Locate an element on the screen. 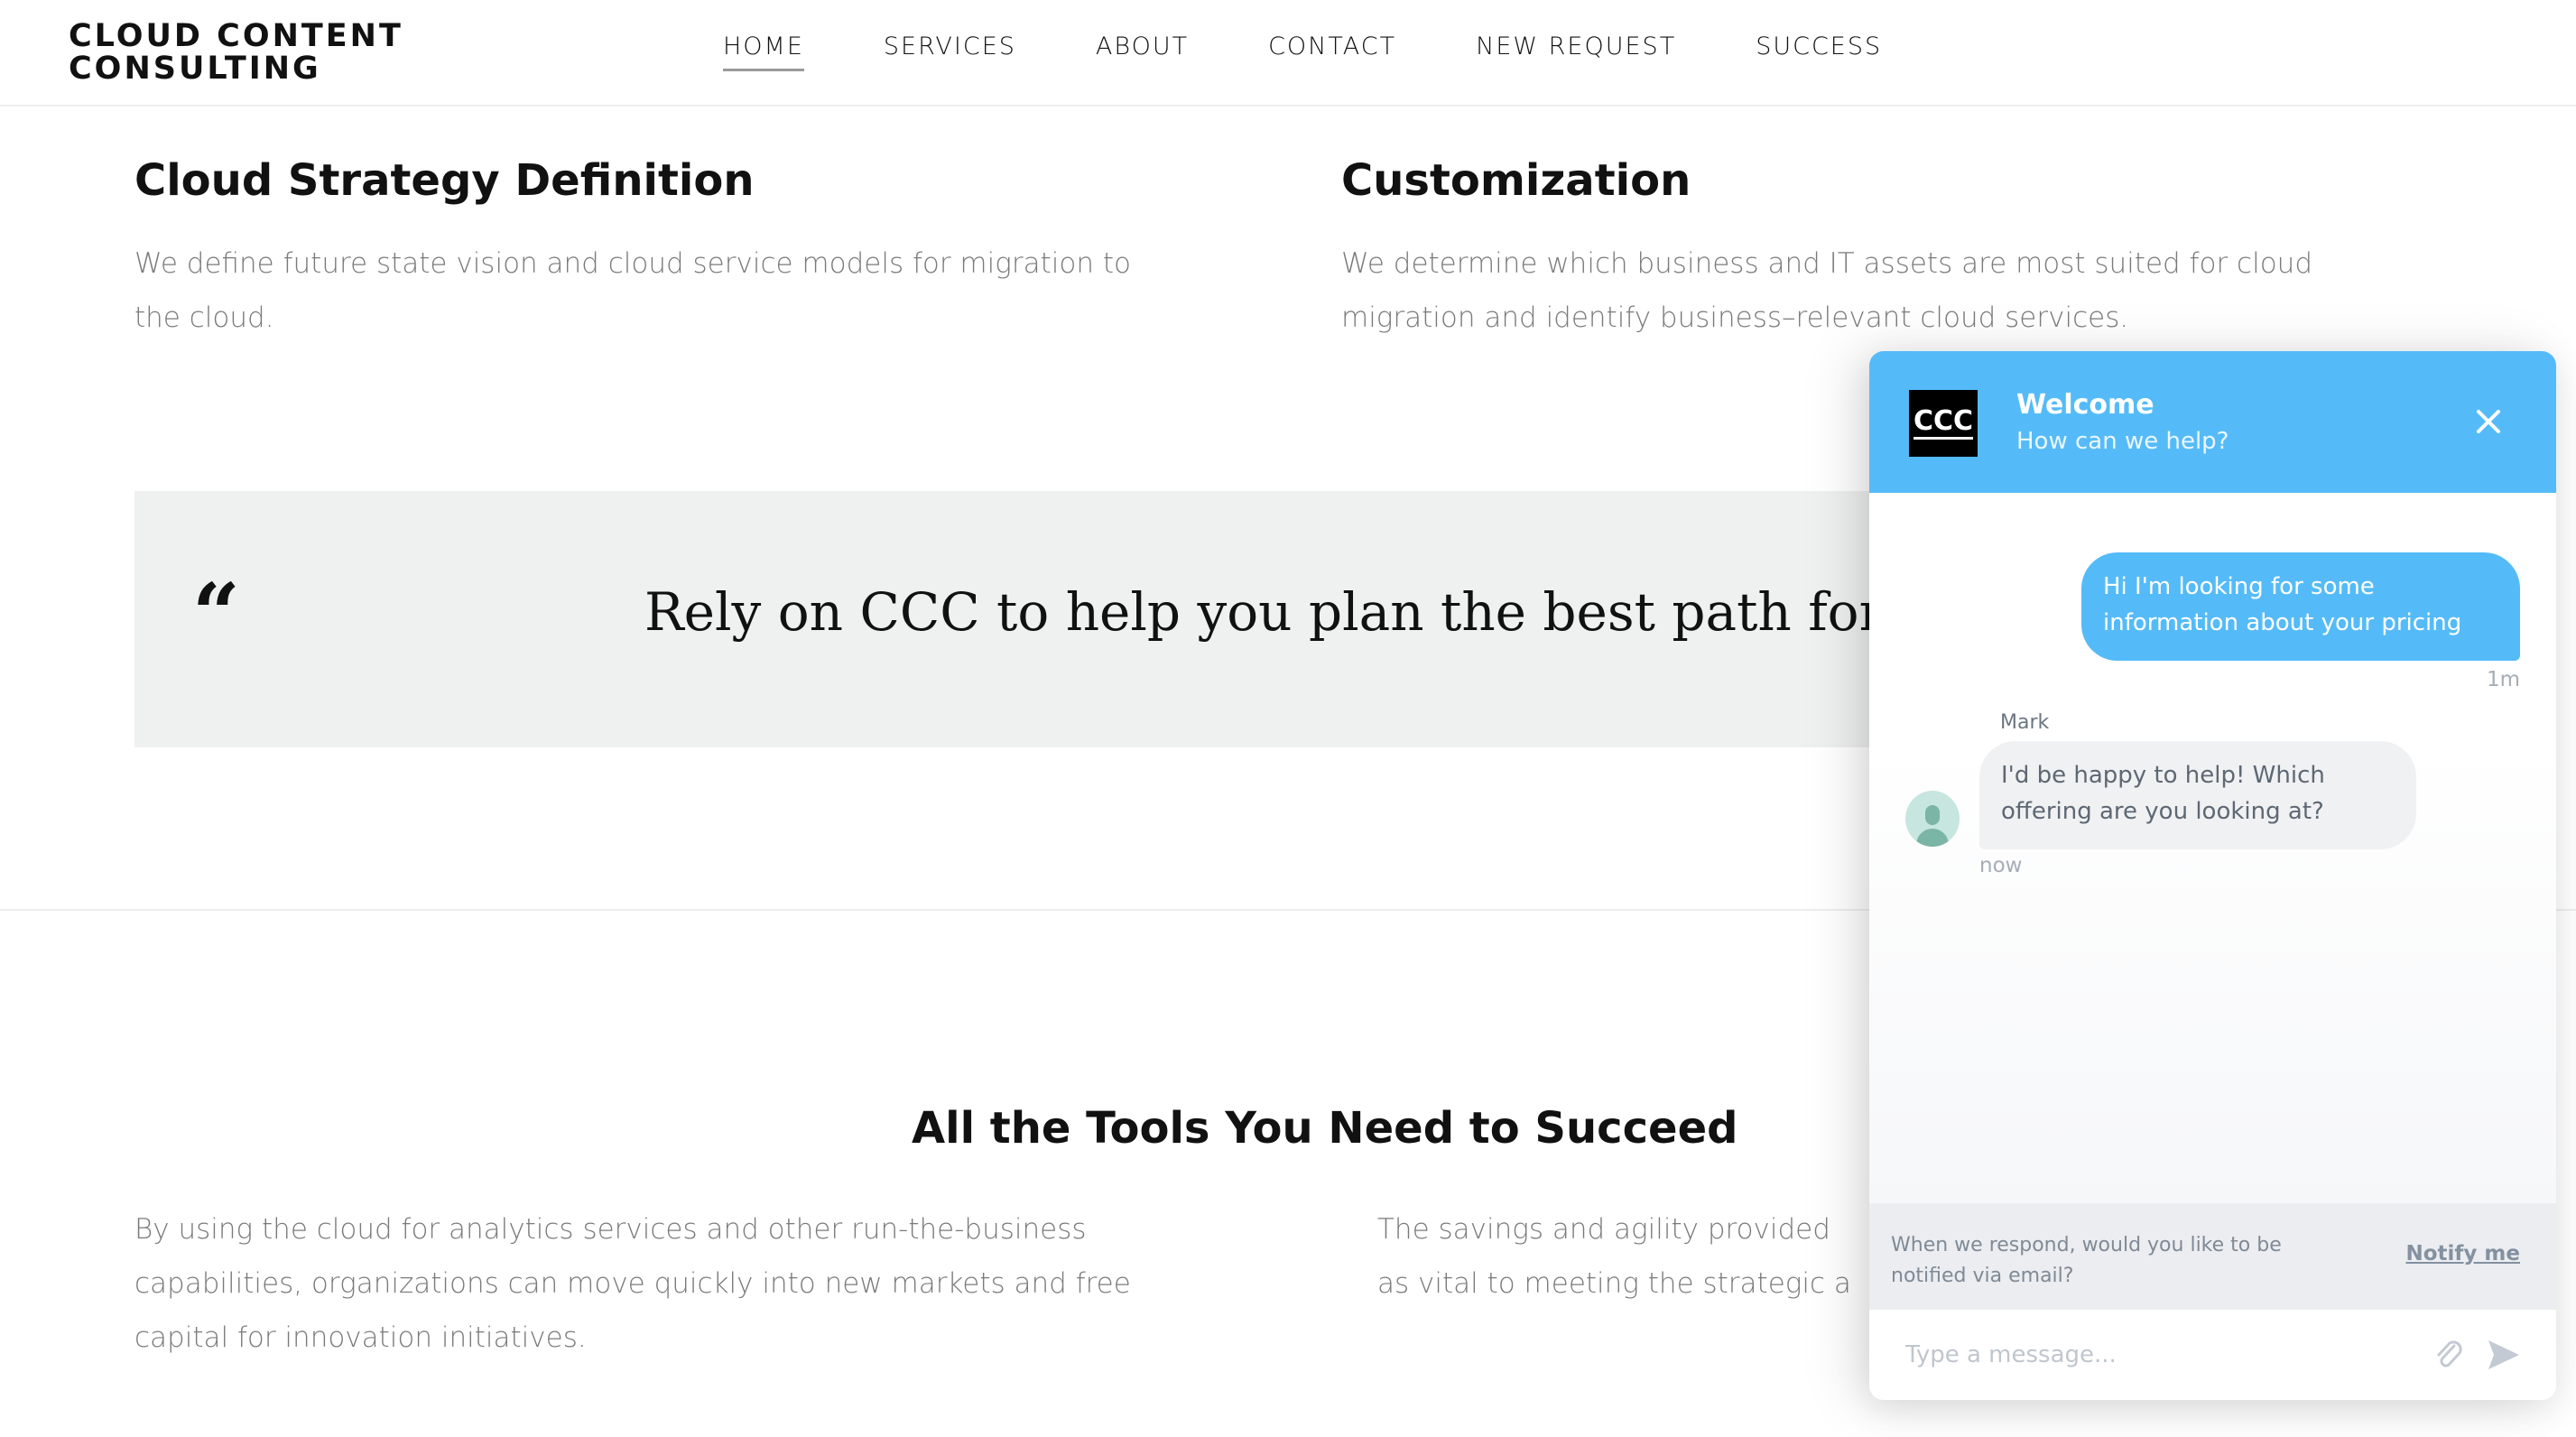  nav-new-request: NEW REQUEST is located at coordinates (1576, 51).